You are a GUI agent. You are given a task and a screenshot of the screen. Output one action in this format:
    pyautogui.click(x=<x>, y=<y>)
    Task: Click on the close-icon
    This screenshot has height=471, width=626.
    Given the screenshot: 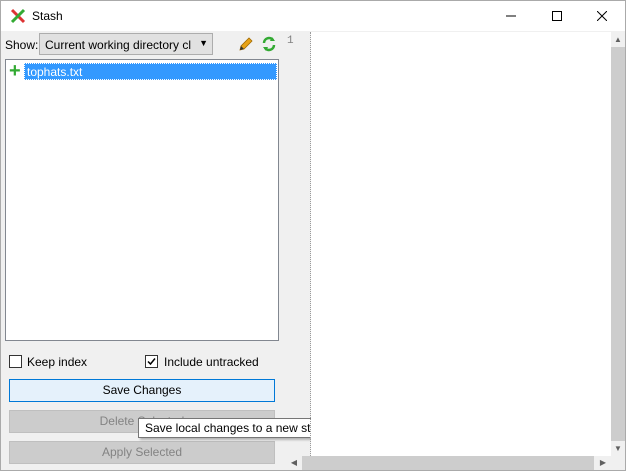 What is the action you would take?
    pyautogui.click(x=602, y=16)
    